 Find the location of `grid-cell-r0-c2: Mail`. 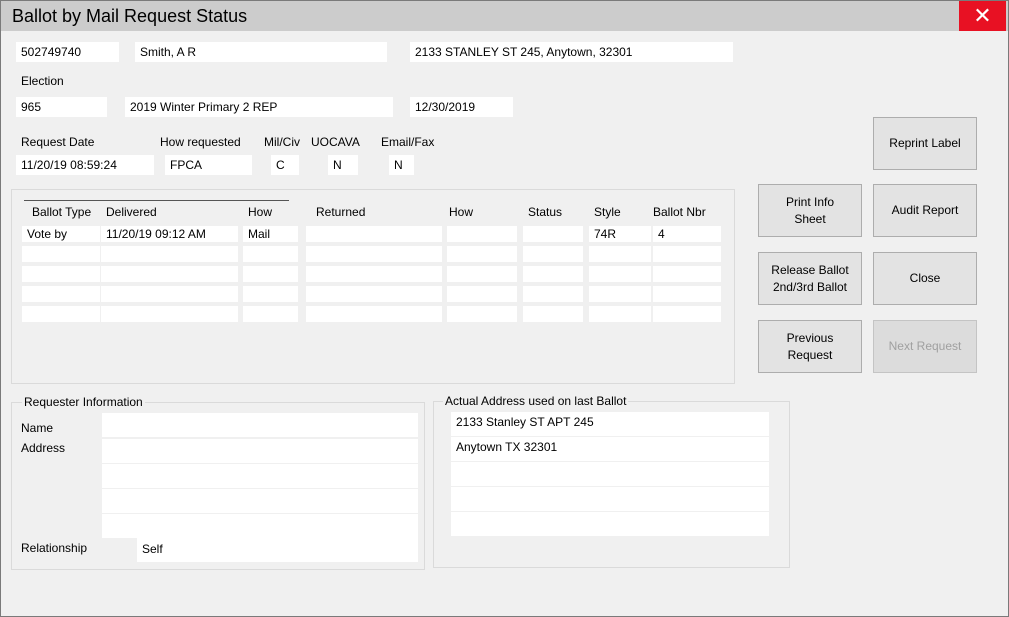

grid-cell-r0-c2: Mail is located at coordinates (270, 234).